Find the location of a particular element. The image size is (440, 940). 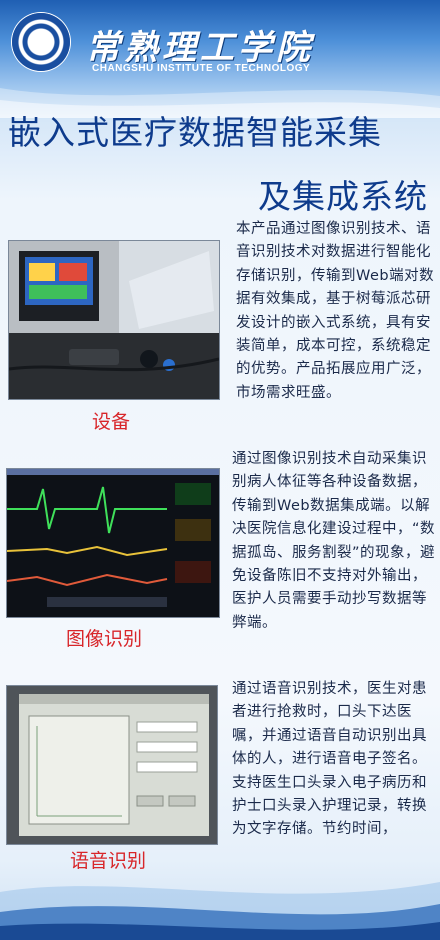

title-line-2: 及集成系统 is located at coordinates (343, 196).